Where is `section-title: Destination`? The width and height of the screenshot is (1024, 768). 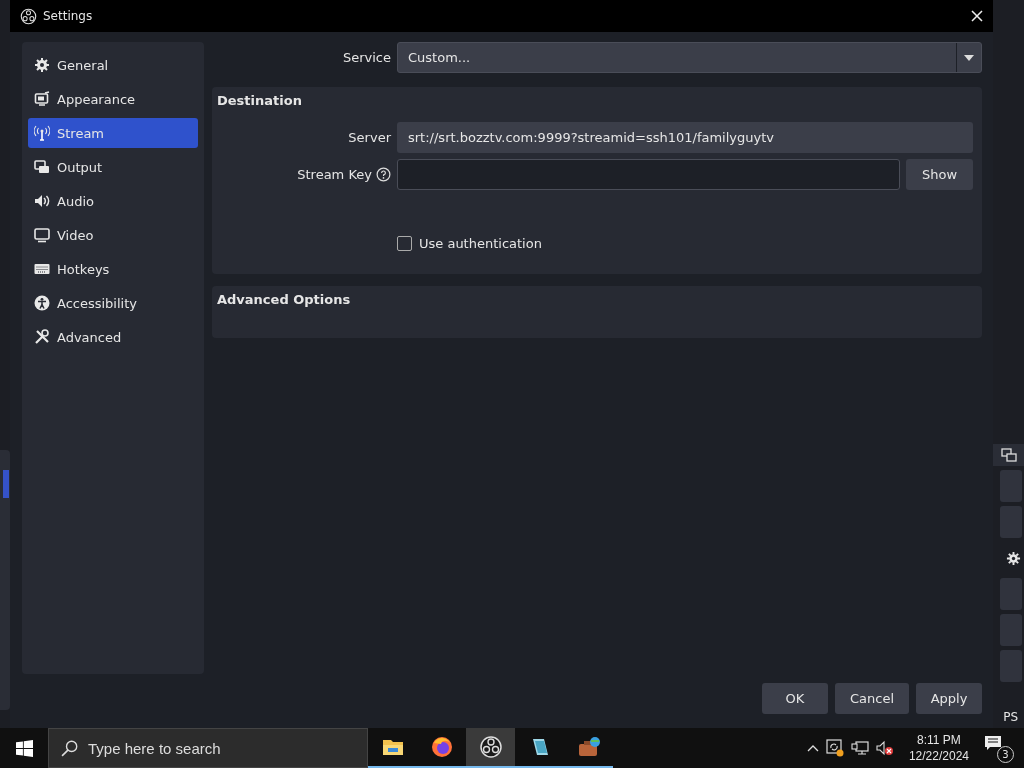
section-title: Destination is located at coordinates (260, 100).